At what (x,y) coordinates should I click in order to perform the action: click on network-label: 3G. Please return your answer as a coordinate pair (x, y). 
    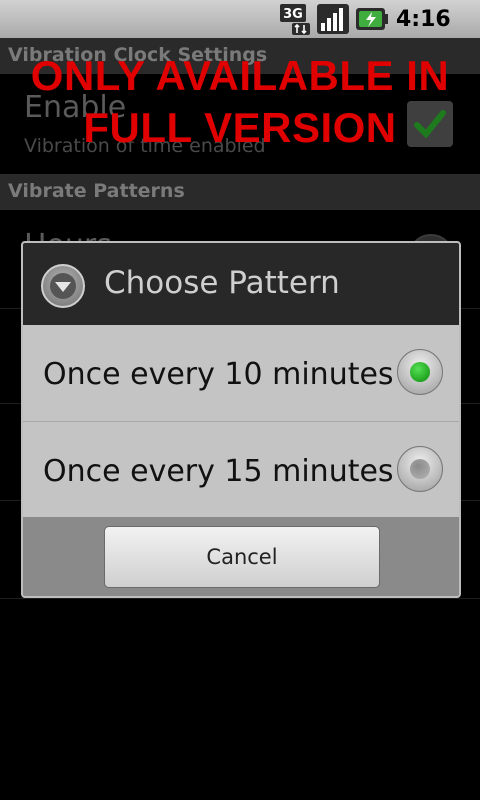
    Looking at the image, I should click on (293, 14).